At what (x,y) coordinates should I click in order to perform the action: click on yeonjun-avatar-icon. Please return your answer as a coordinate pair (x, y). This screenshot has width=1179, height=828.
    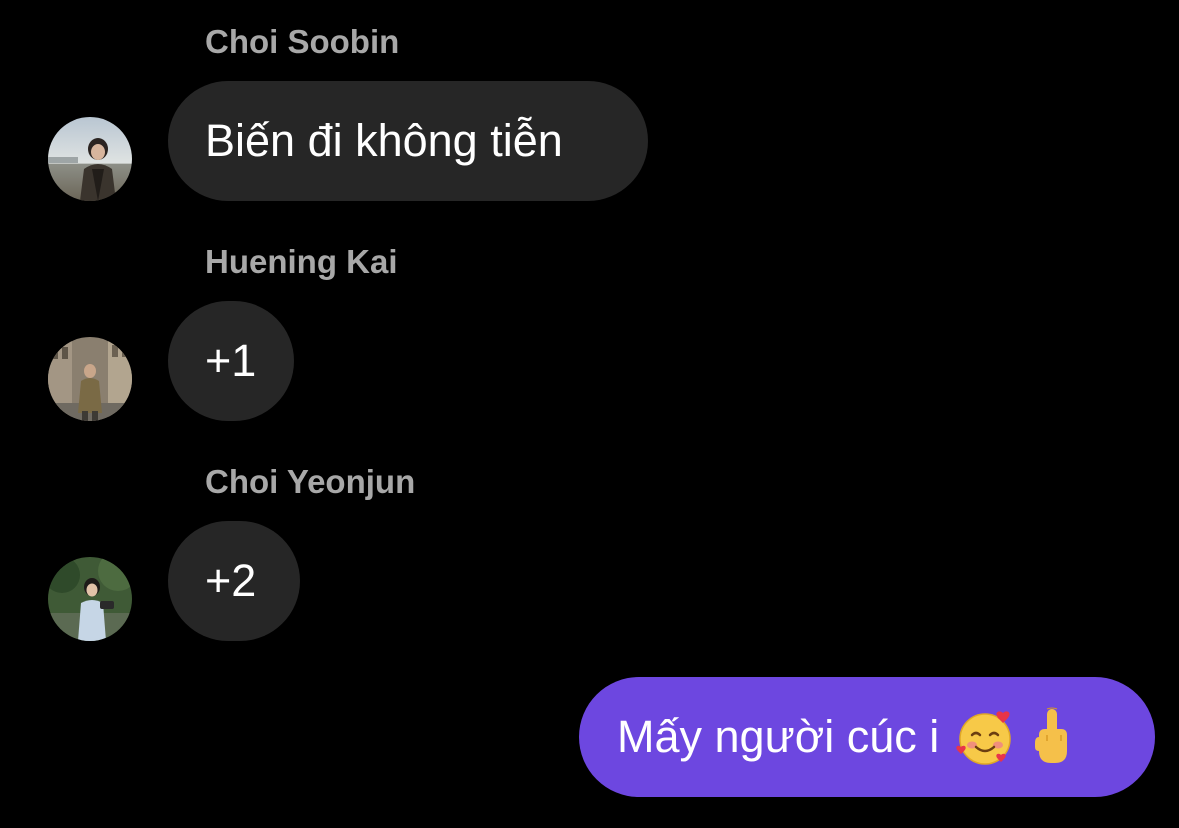
    Looking at the image, I should click on (90, 599).